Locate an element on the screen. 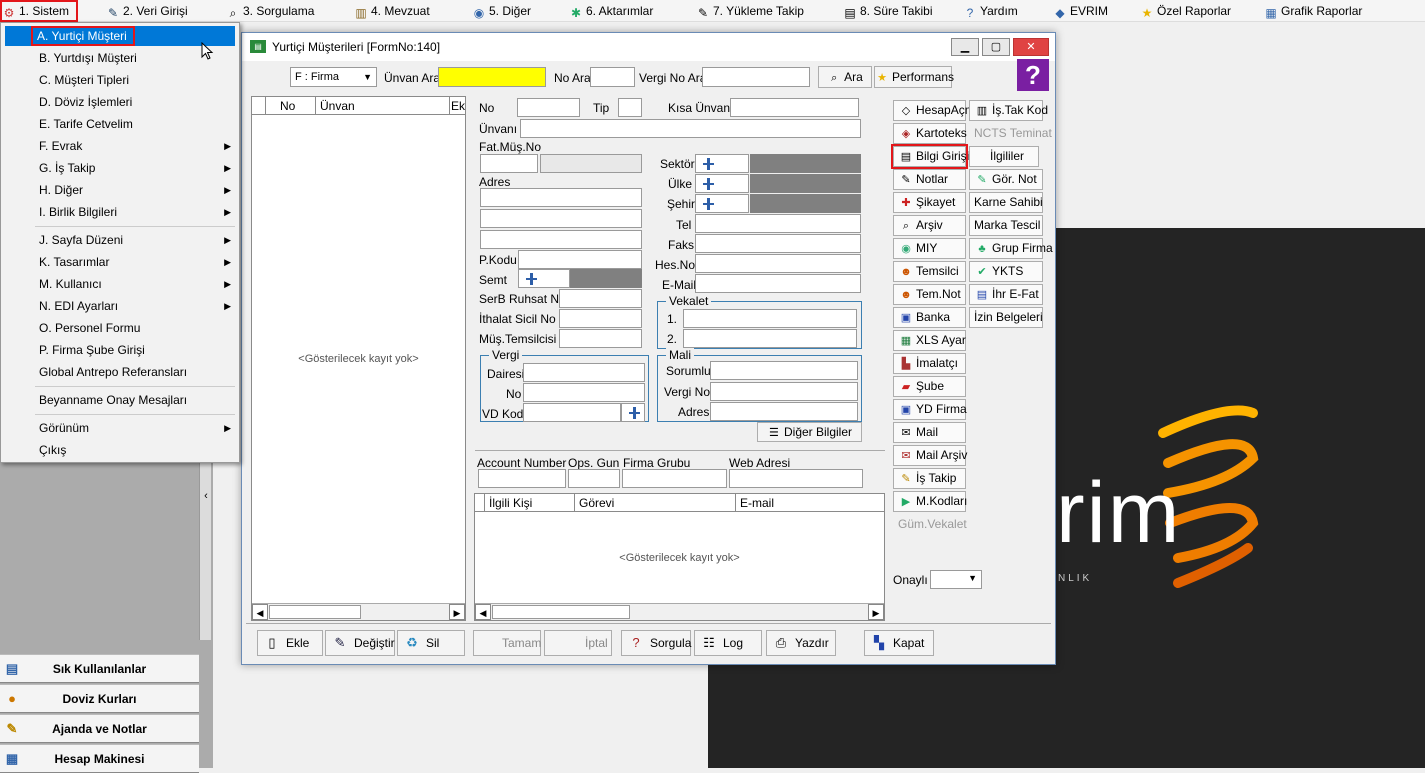 The image size is (1425, 773). ulke-lookup-button is located at coordinates (722, 183).